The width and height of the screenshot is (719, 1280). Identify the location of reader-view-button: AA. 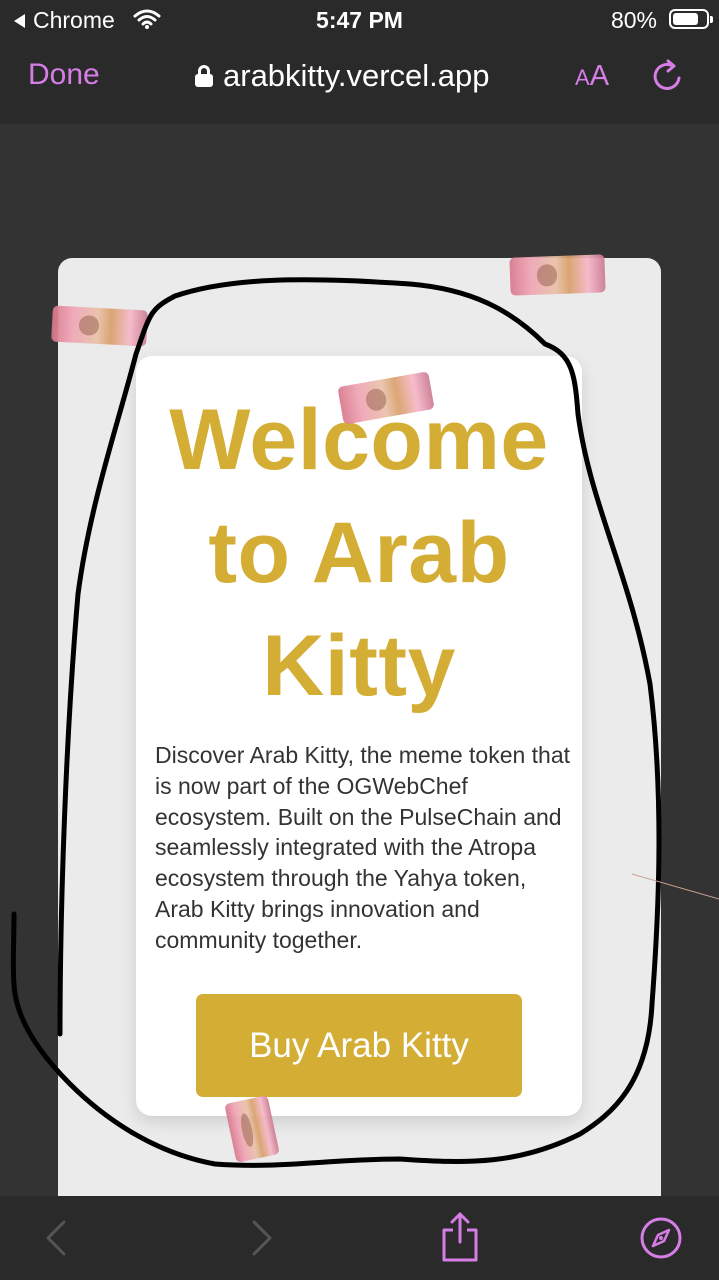
(592, 76).